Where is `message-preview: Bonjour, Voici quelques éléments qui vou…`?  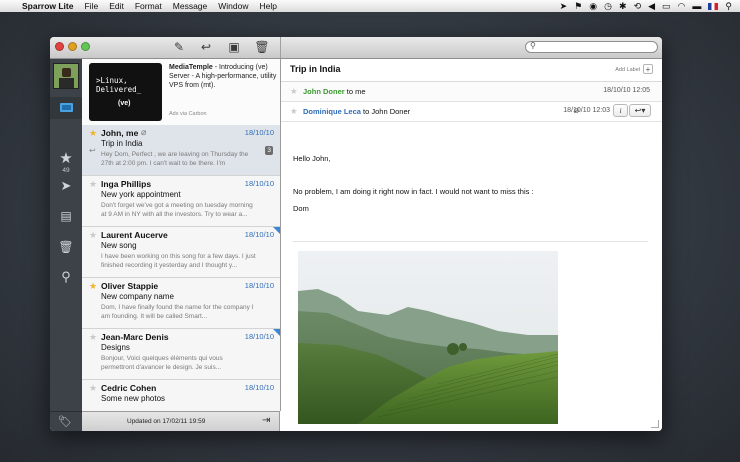
message-preview: Bonjour, Voici quelques éléments qui vou… is located at coordinates (162, 363).